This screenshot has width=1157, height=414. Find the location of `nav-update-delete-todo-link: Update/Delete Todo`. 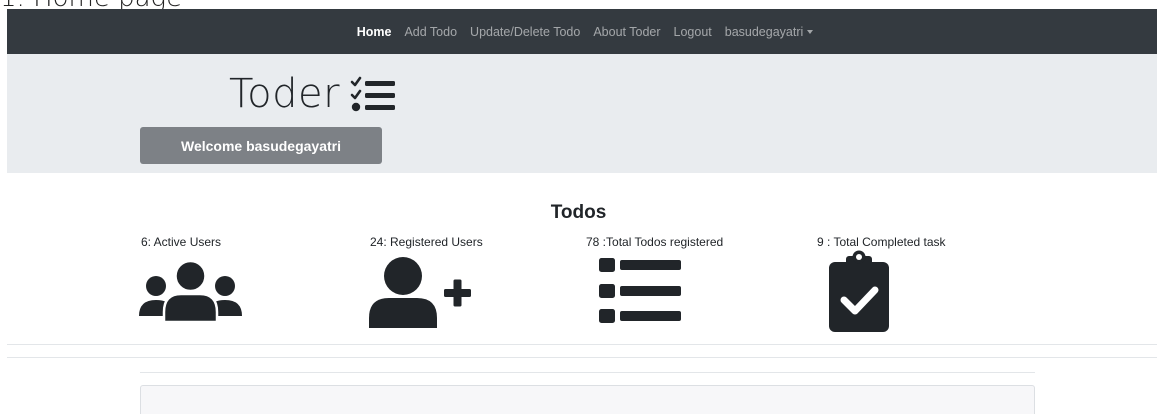

nav-update-delete-todo-link: Update/Delete Todo is located at coordinates (525, 32).